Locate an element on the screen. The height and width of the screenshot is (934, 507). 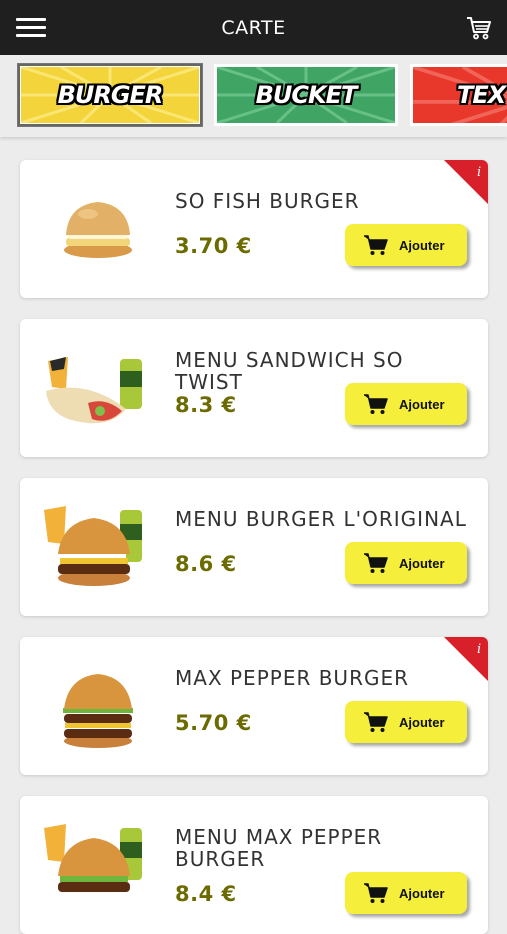
category-tabs: BURGER BUCKET TEX is located at coordinates (253, 96).